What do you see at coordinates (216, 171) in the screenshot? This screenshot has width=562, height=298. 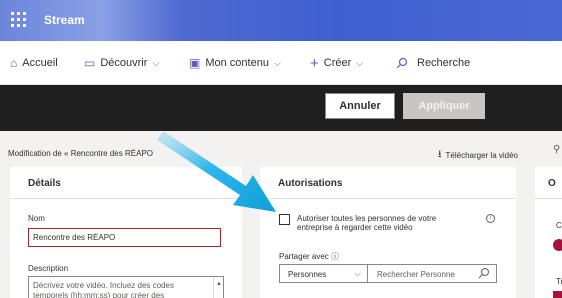 I see `annotation-arrow` at bounding box center [216, 171].